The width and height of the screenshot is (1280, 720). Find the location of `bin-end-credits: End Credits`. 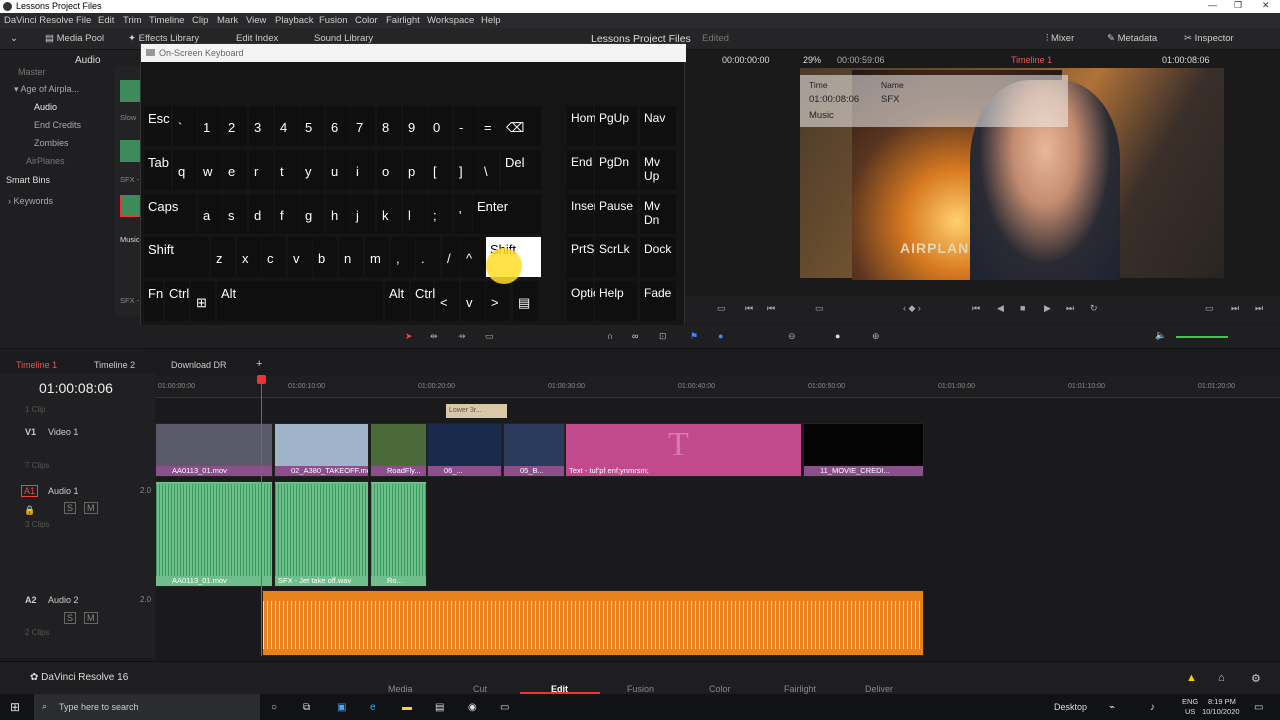

bin-end-credits: End Credits is located at coordinates (57, 125).